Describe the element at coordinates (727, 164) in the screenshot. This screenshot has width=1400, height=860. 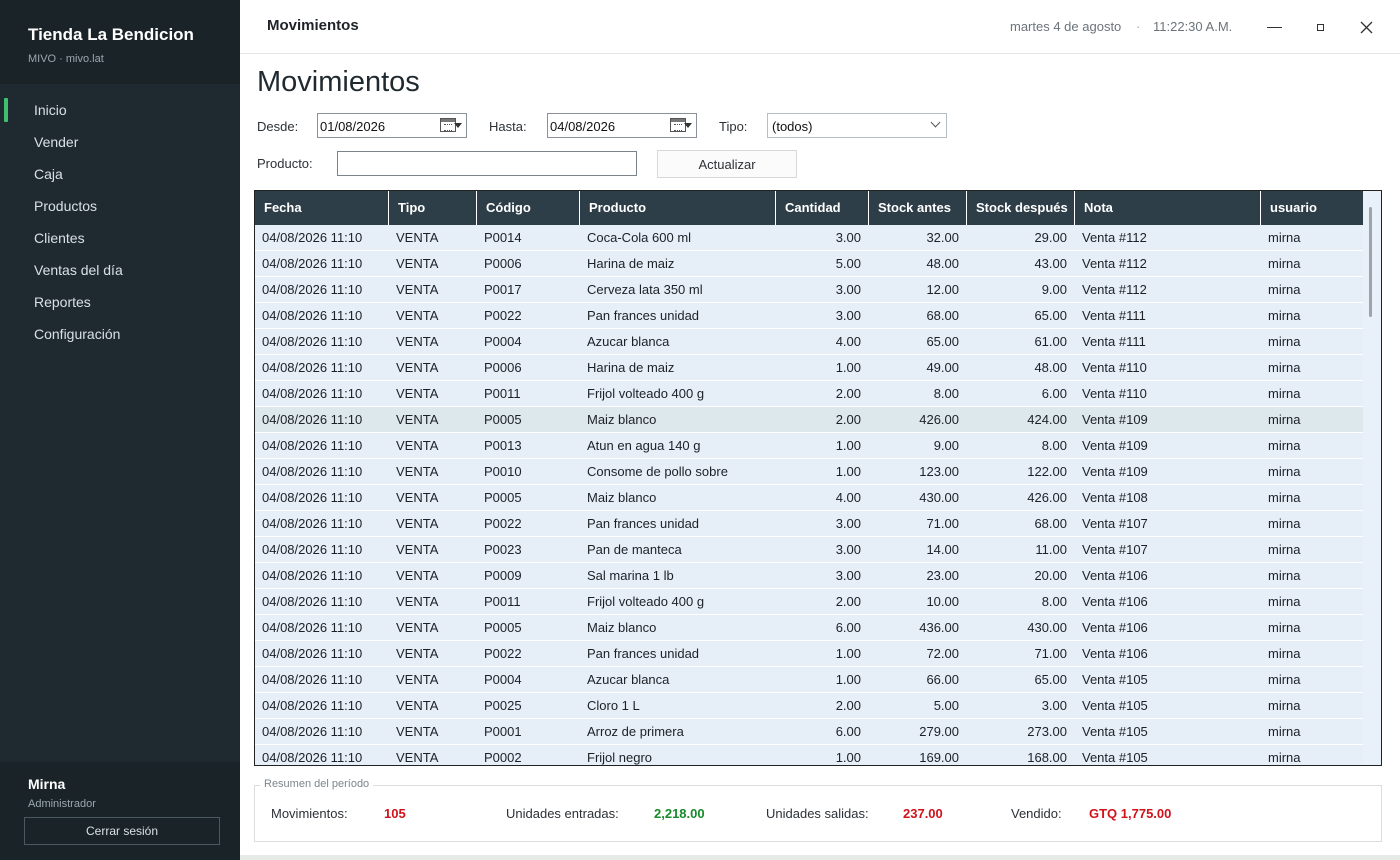
I see `update-button: Actualizar` at that location.